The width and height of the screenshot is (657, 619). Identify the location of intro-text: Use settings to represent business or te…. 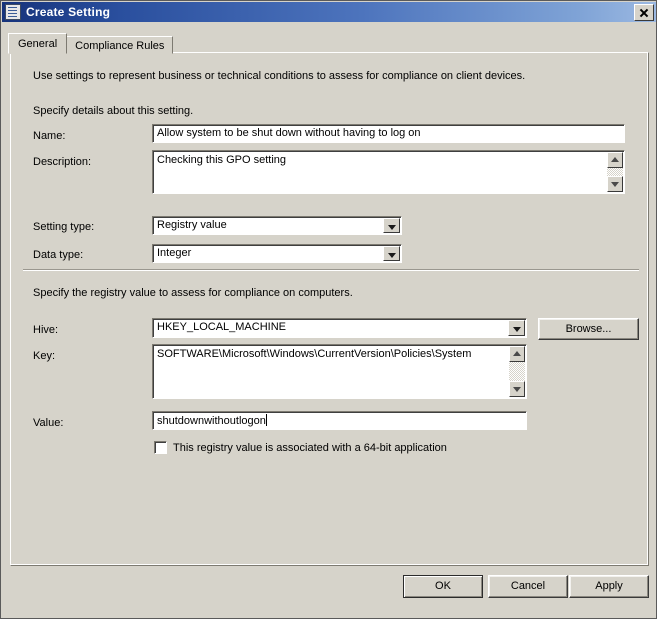
(279, 76).